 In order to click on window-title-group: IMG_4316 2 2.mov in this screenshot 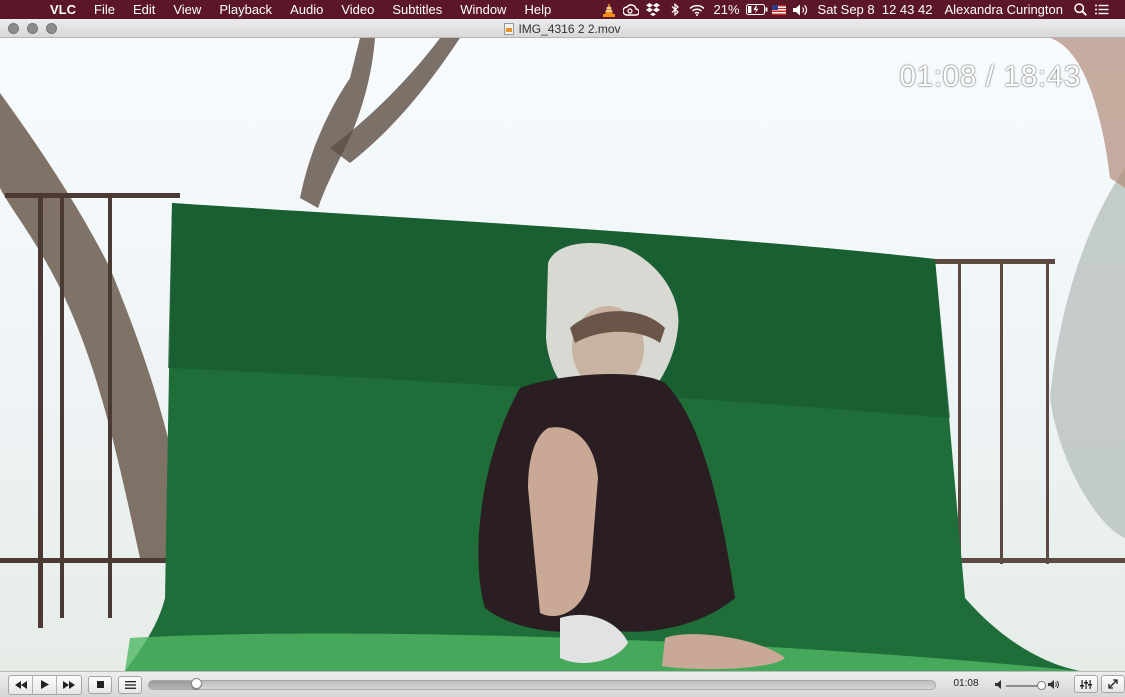, I will do `click(562, 28)`.